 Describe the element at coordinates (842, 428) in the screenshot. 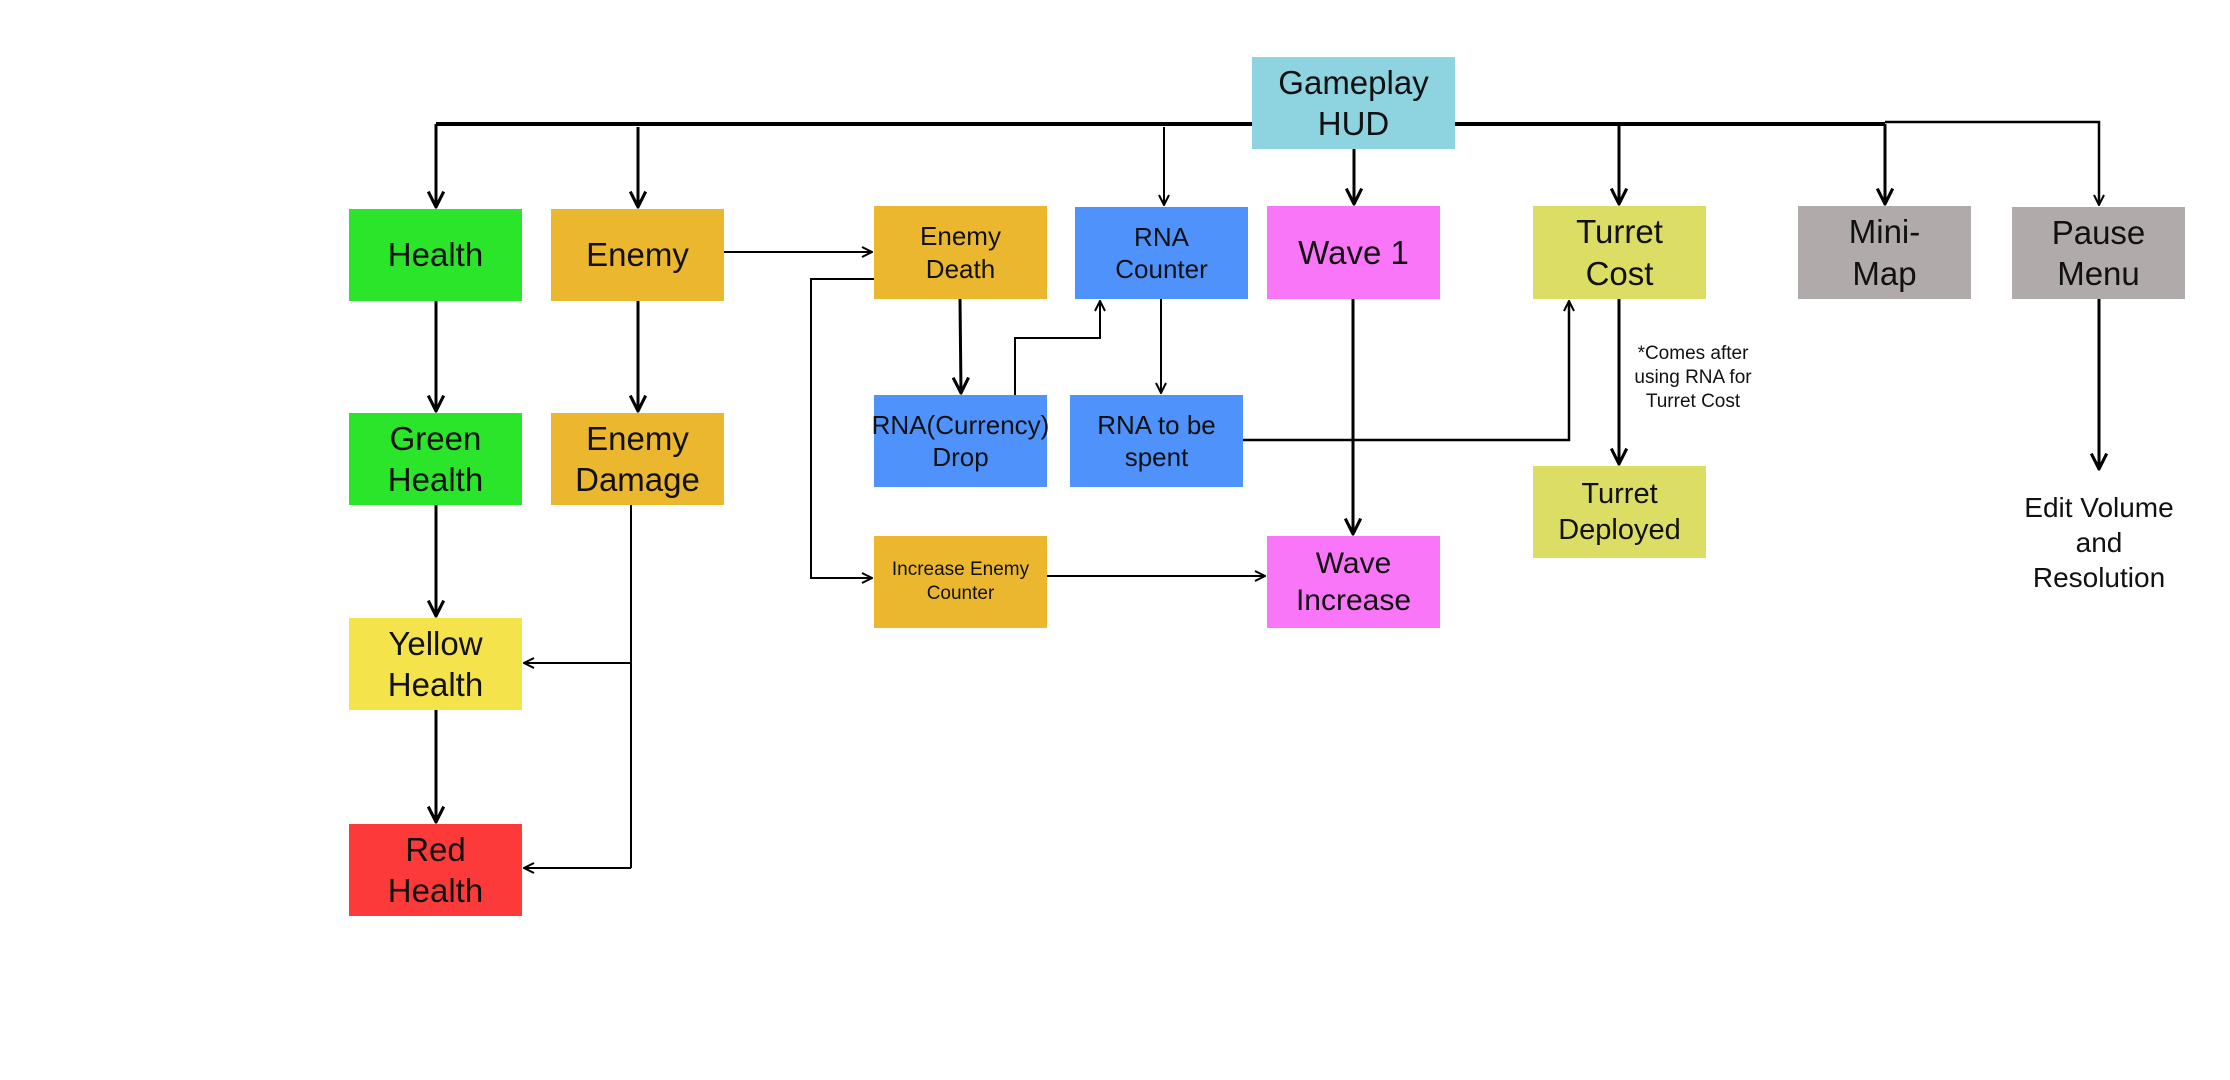

I see `arrow-enemy-death-increase-counter` at that location.